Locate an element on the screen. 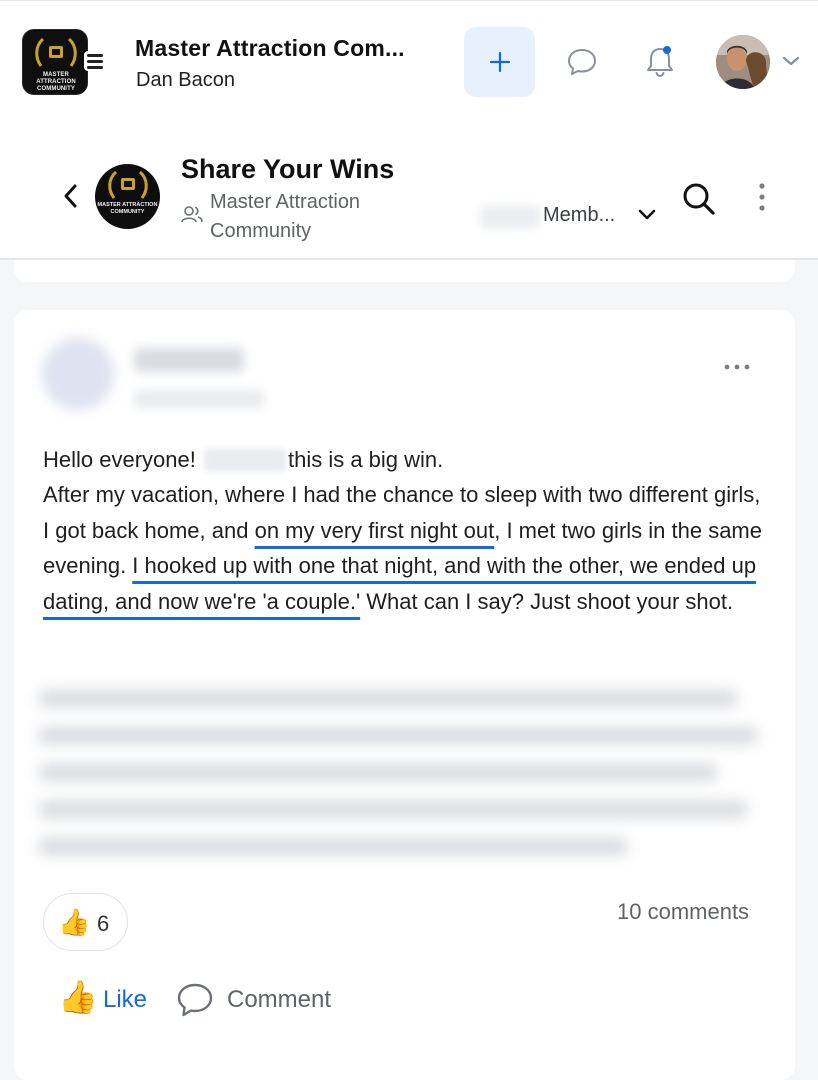 The width and height of the screenshot is (818, 1080). plus-icon is located at coordinates (500, 62).